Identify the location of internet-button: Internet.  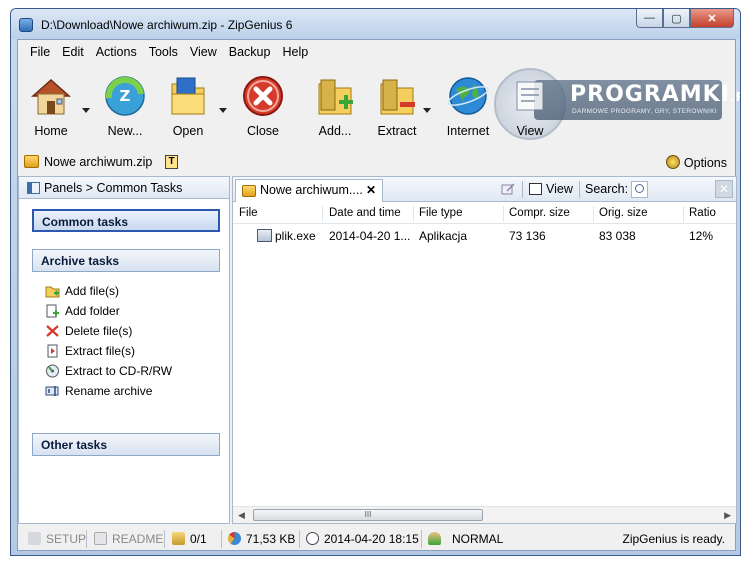
(468, 109).